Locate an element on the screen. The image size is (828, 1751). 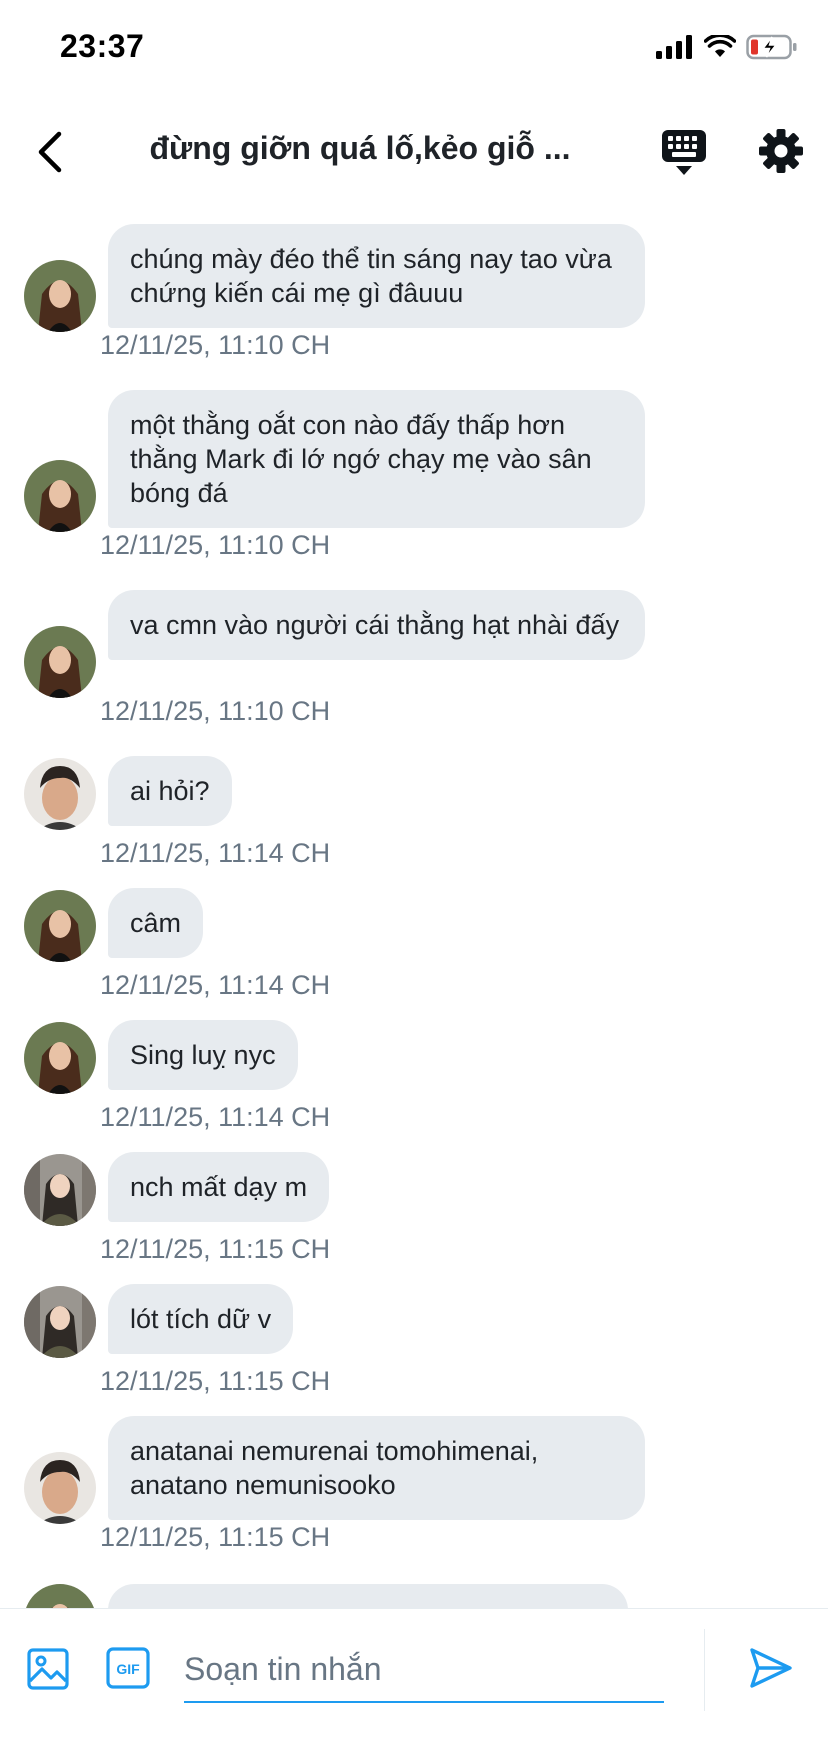
image-icon is located at coordinates (48, 1669).